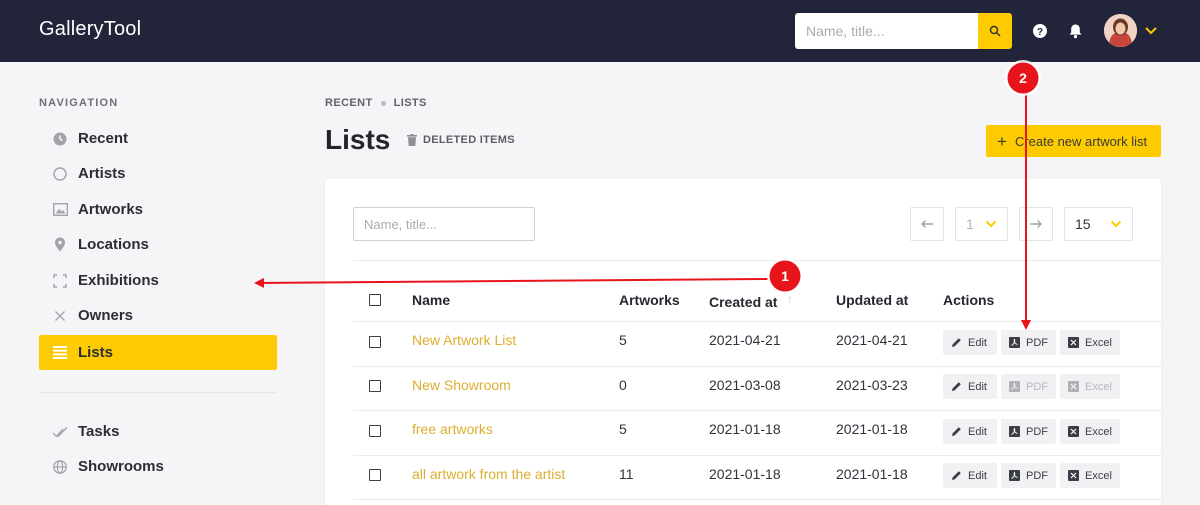 The width and height of the screenshot is (1200, 505). What do you see at coordinates (1075, 30) in the screenshot?
I see `notifications-button` at bounding box center [1075, 30].